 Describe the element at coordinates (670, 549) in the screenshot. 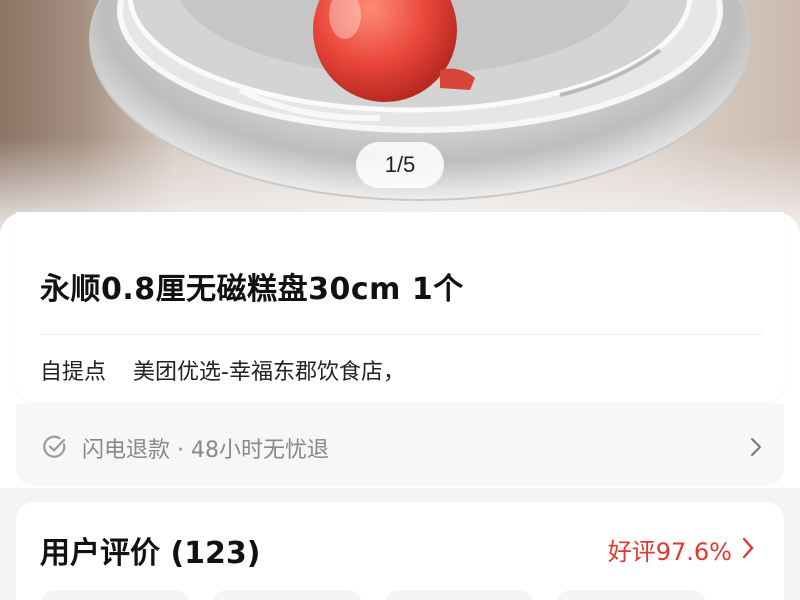

I see `positive-rate-link: 好评97.6%` at that location.